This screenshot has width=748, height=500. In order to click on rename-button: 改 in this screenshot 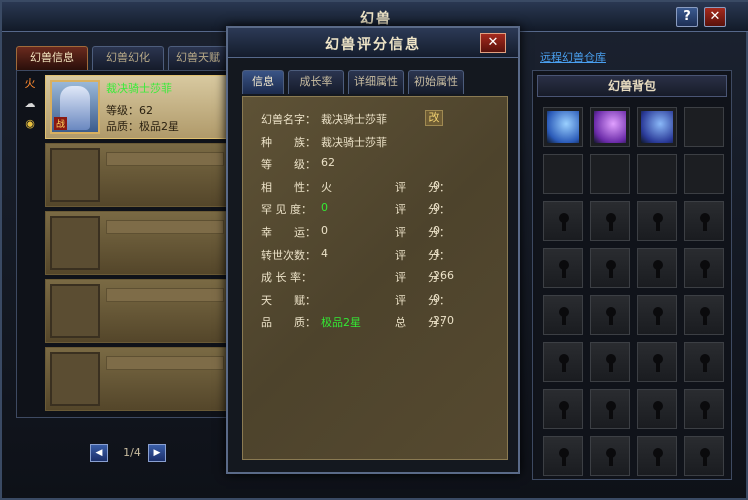, I will do `click(434, 118)`.